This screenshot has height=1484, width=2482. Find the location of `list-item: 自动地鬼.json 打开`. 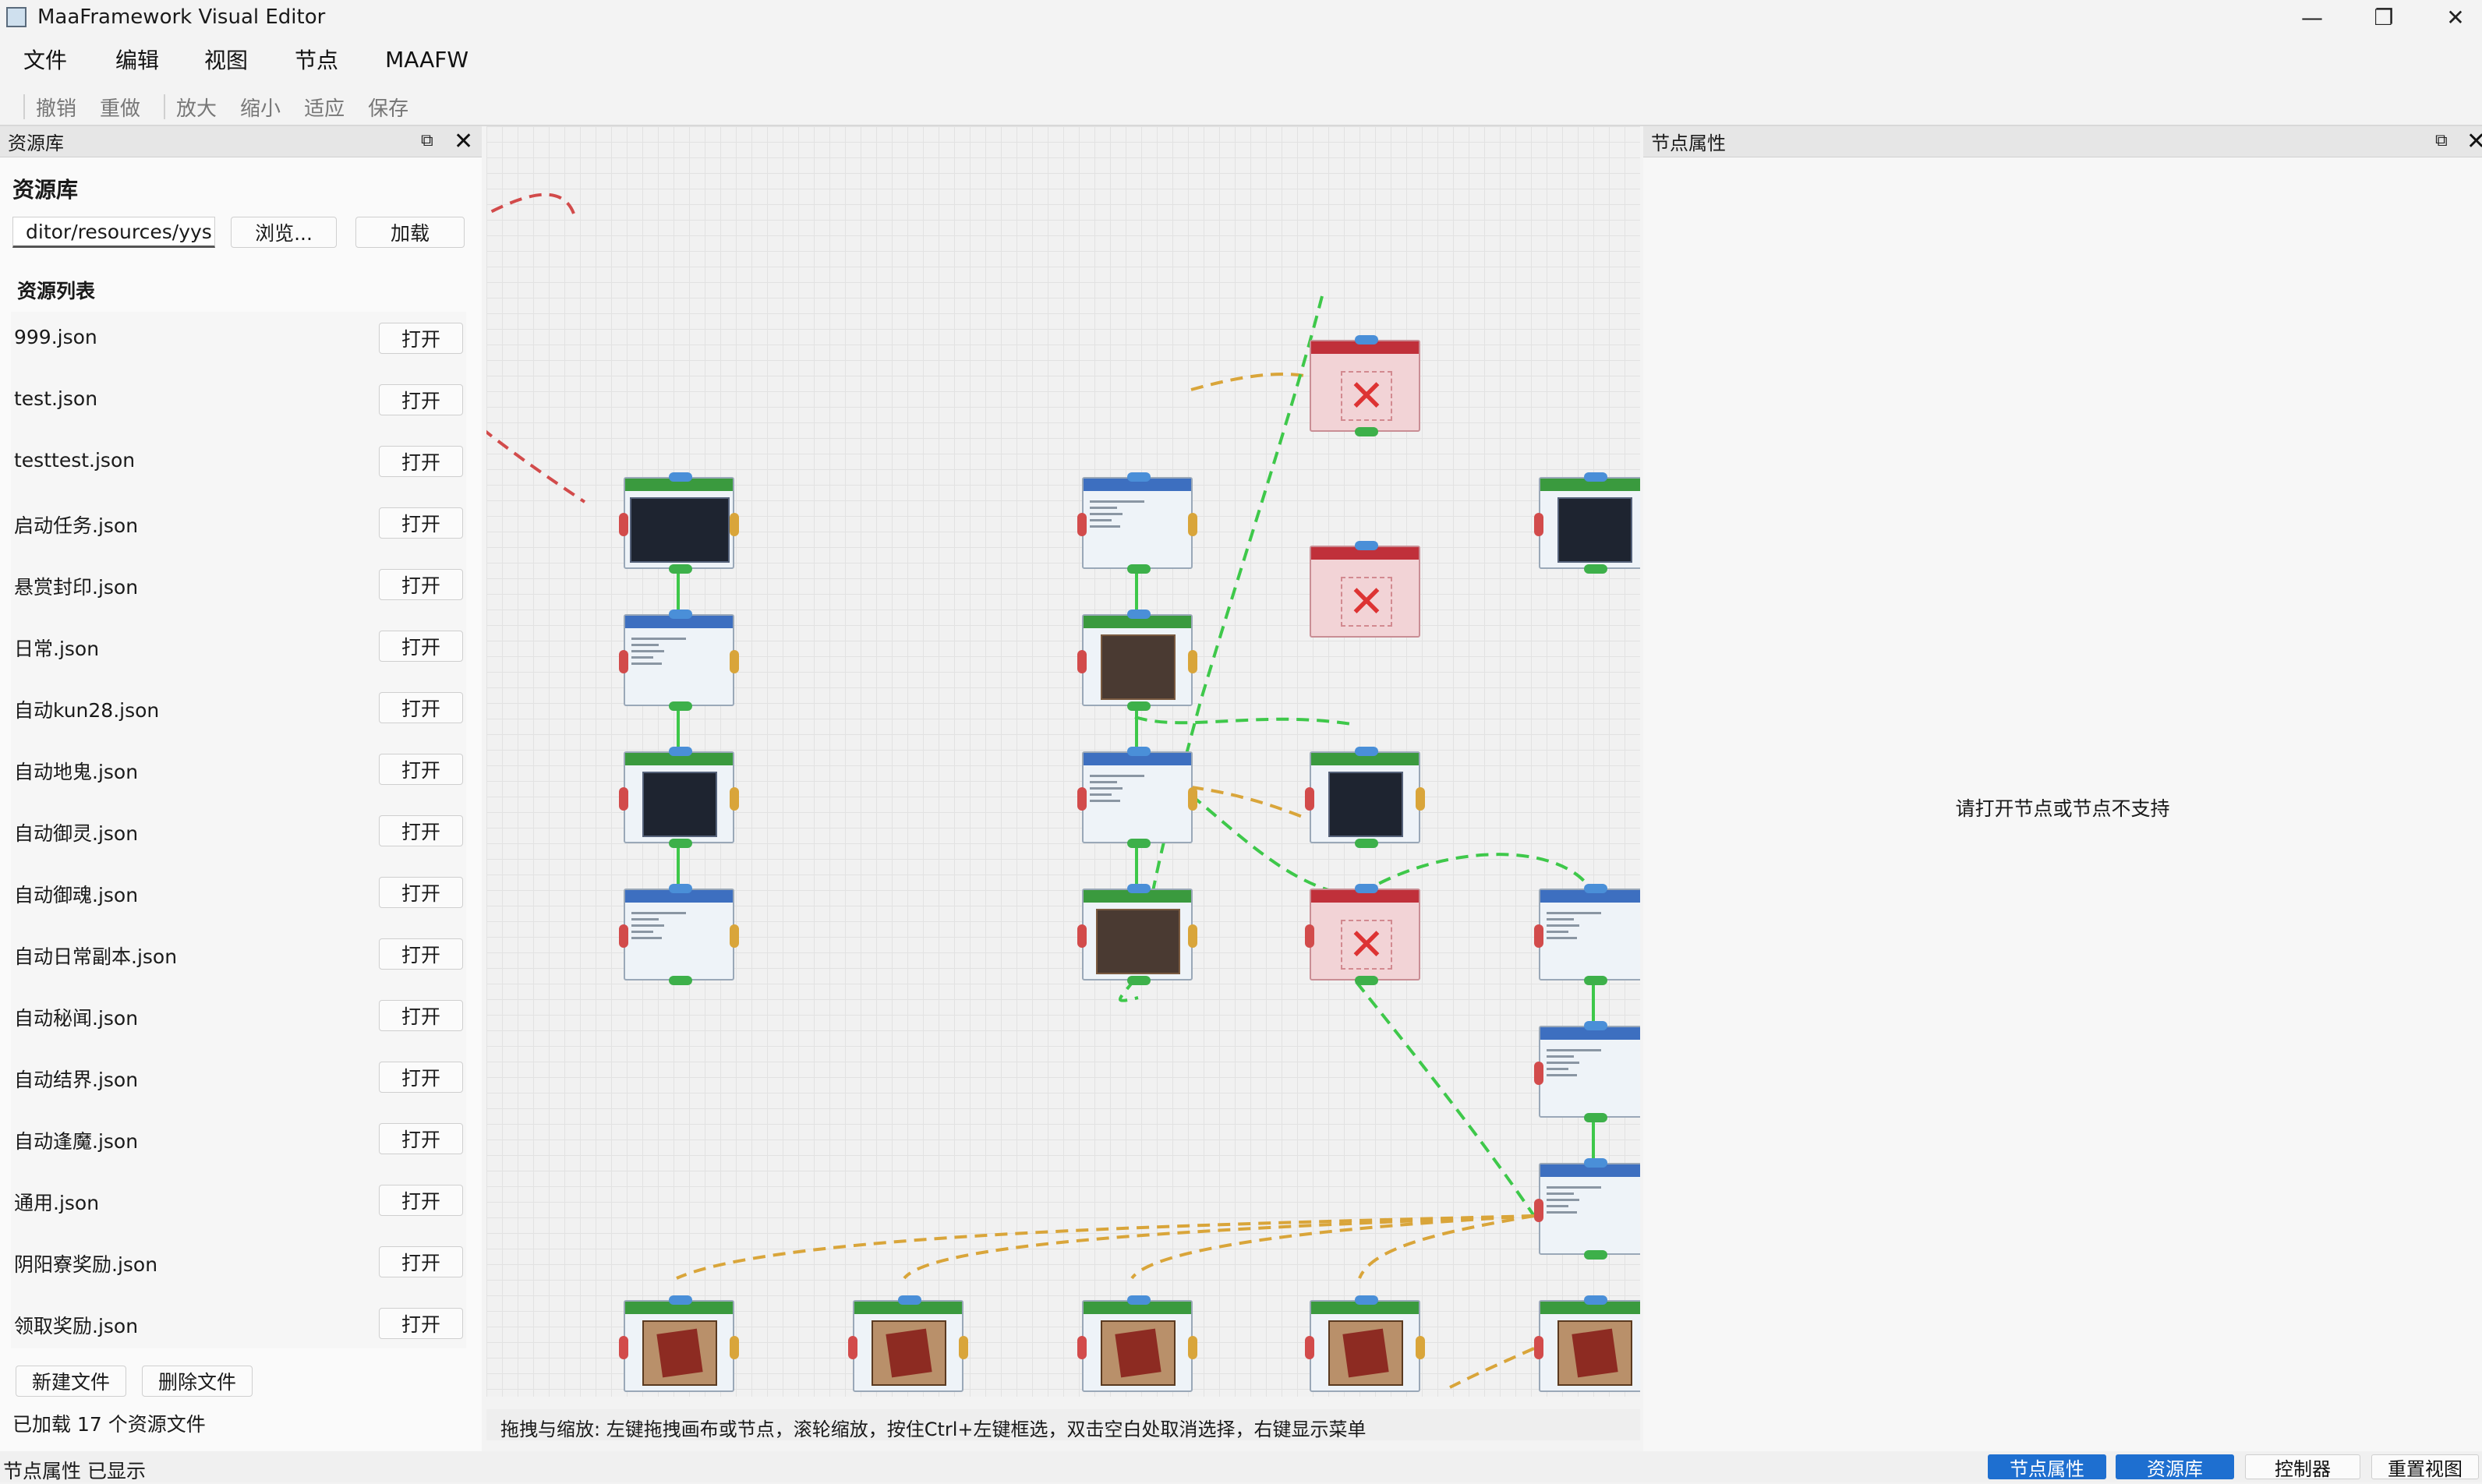

list-item: 自动地鬼.json 打开 is located at coordinates (238, 773).